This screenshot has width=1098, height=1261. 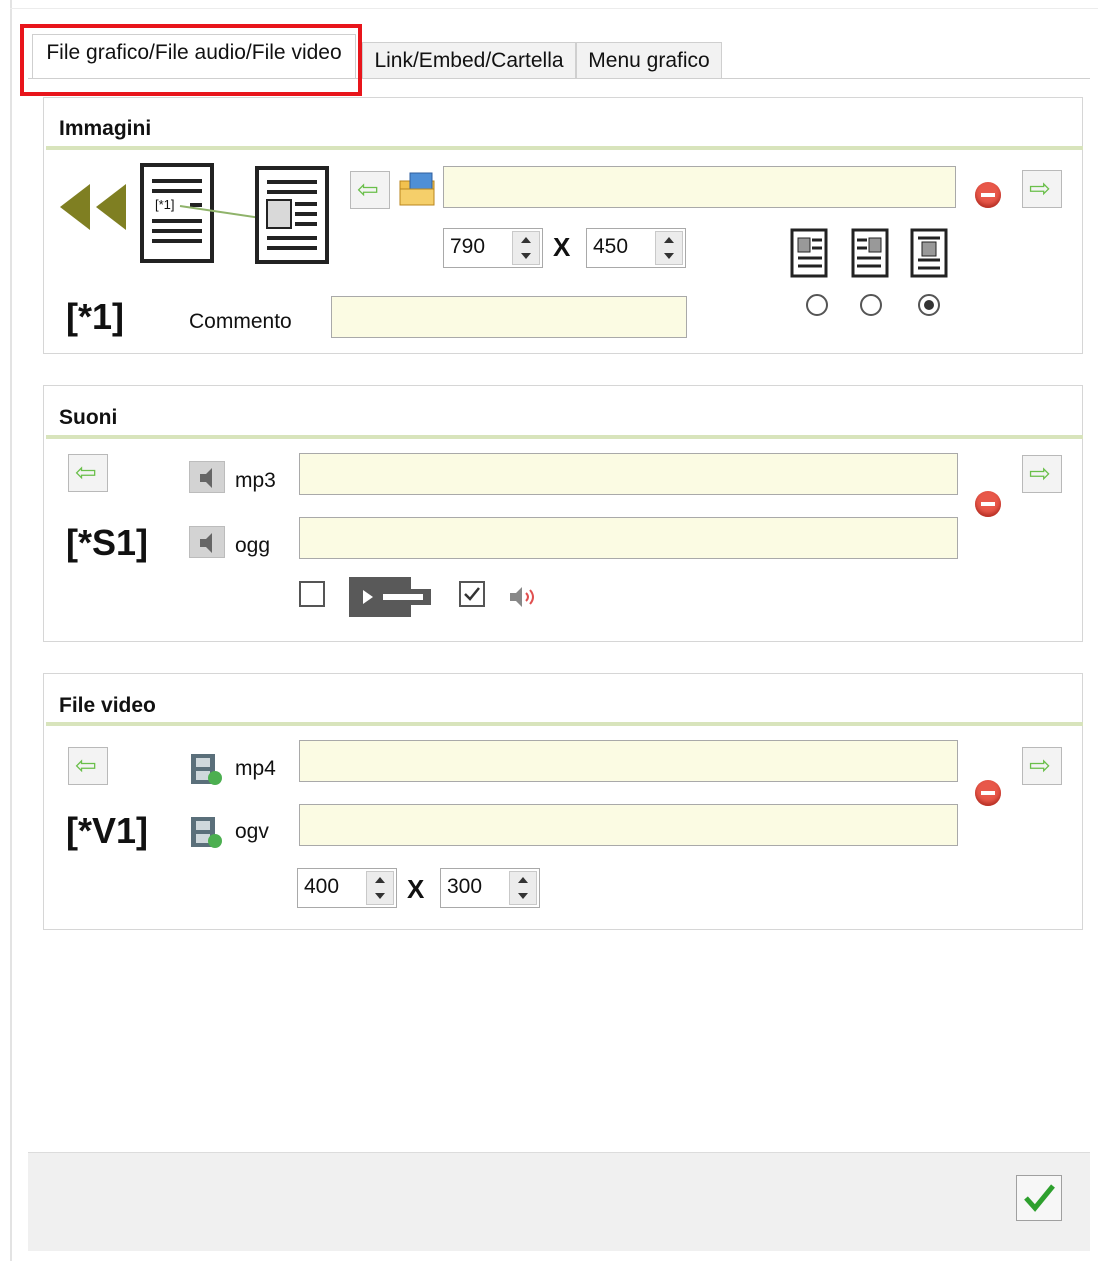 What do you see at coordinates (191, 60) in the screenshot?
I see `active-tab-highlight` at bounding box center [191, 60].